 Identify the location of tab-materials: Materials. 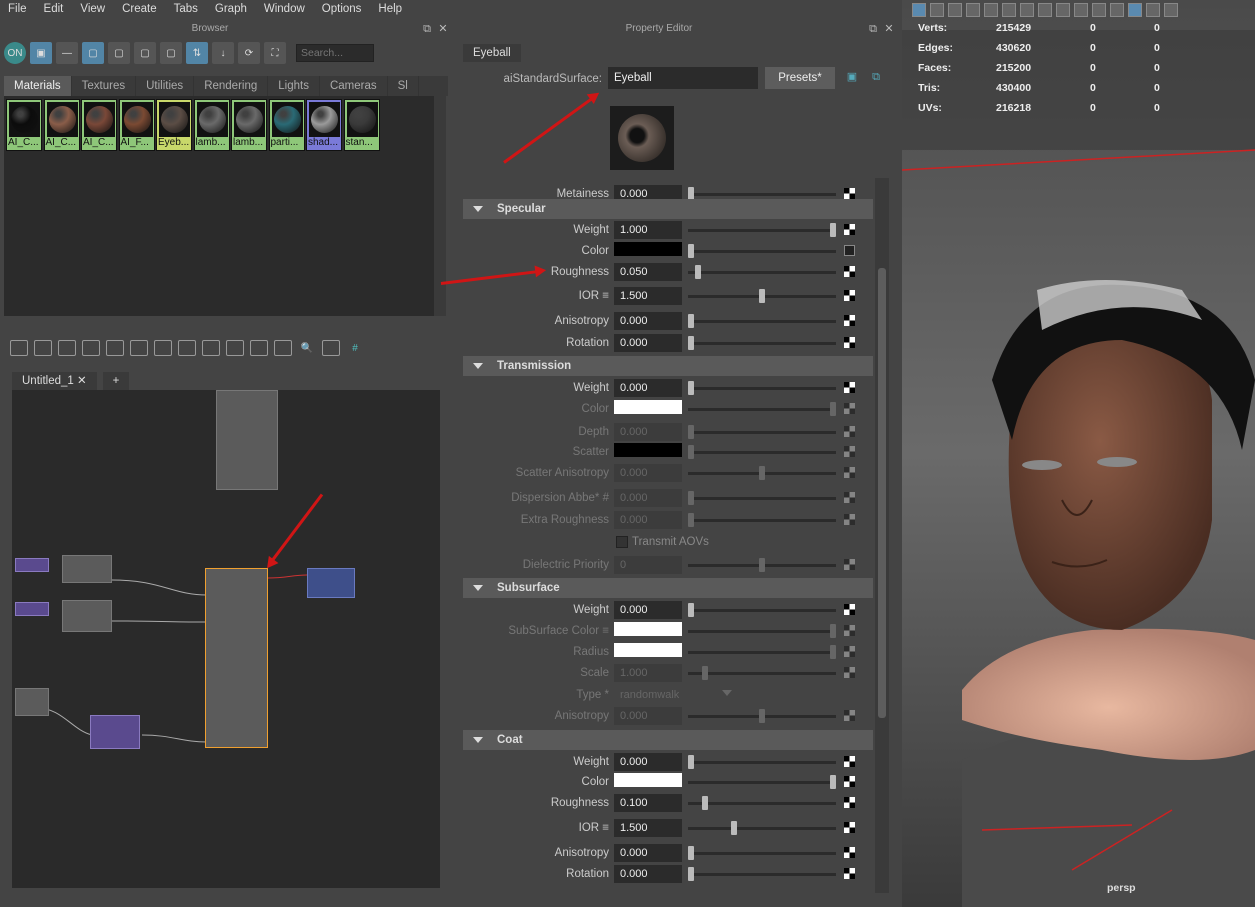
(38, 86).